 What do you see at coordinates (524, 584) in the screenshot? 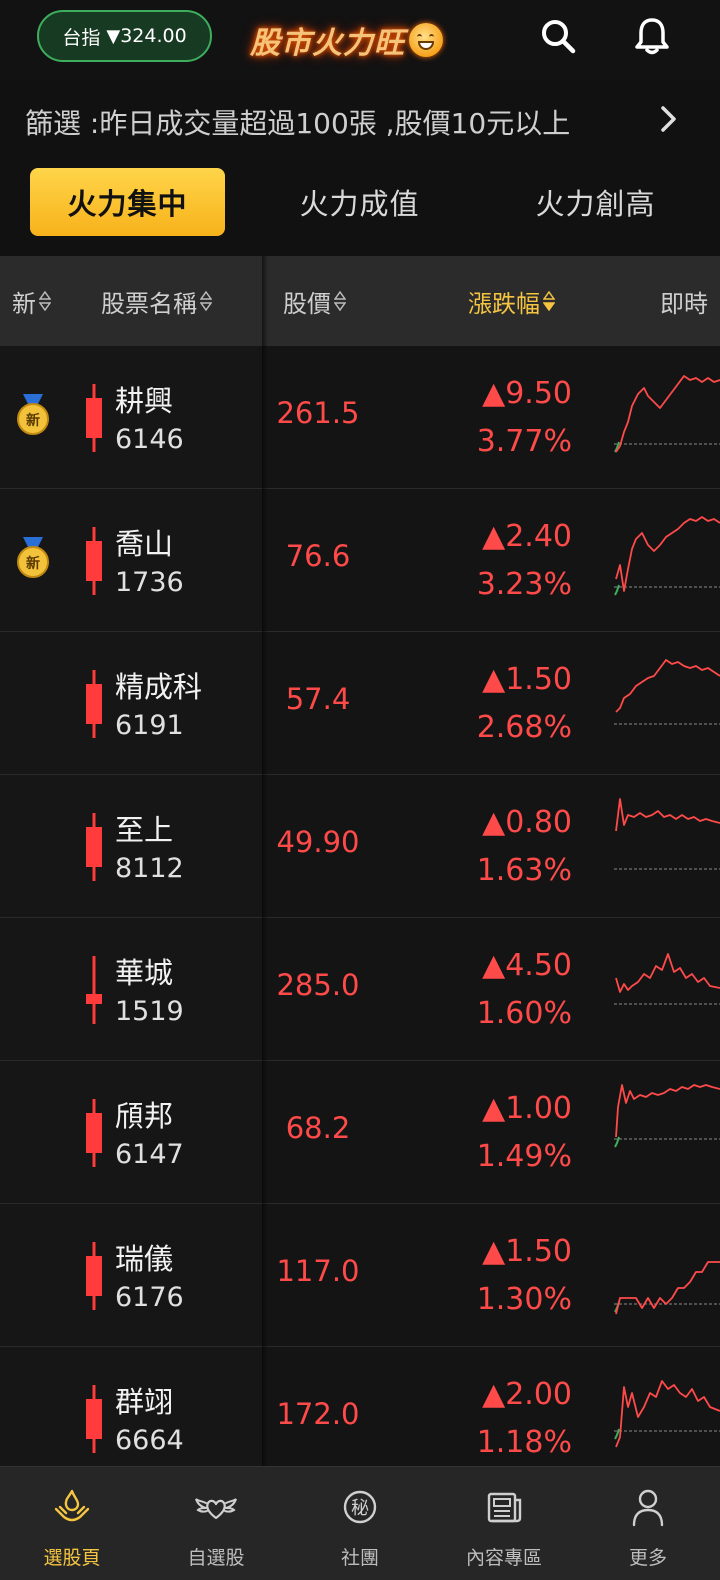
I see `price-change-percent: 3.23%` at bounding box center [524, 584].